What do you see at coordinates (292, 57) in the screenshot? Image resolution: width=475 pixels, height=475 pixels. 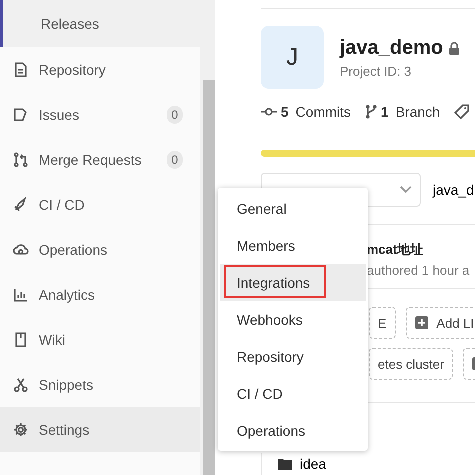 I see `project-avatar: J` at bounding box center [292, 57].